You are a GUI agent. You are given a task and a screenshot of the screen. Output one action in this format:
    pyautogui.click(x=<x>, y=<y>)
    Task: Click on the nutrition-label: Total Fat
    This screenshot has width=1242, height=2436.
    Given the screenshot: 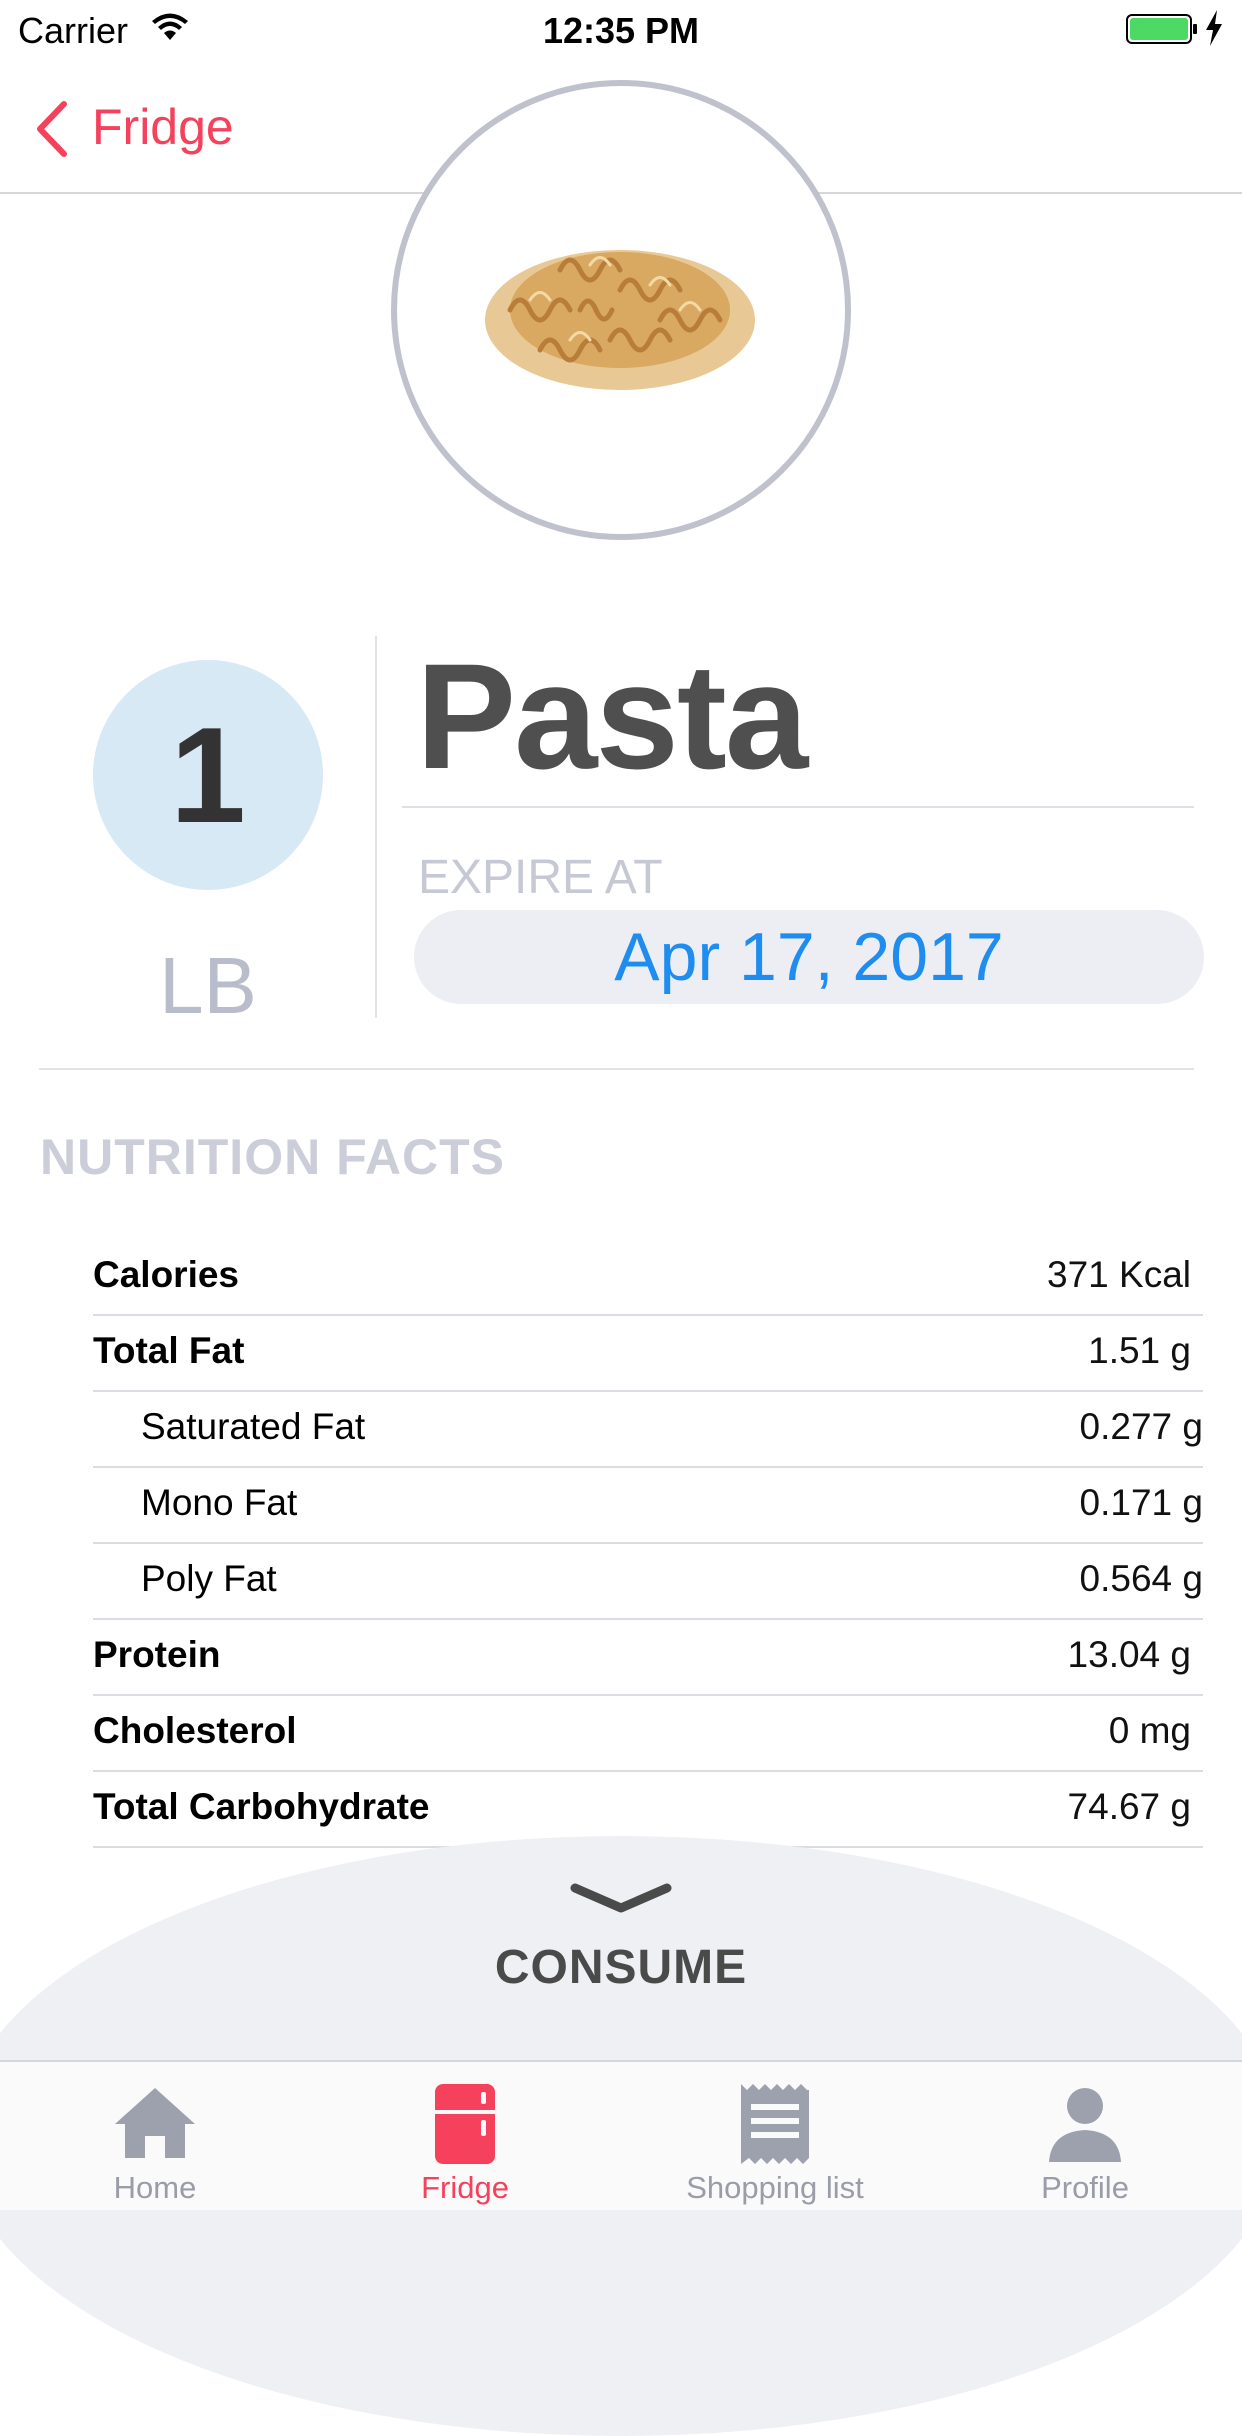 What is the action you would take?
    pyautogui.click(x=169, y=1350)
    